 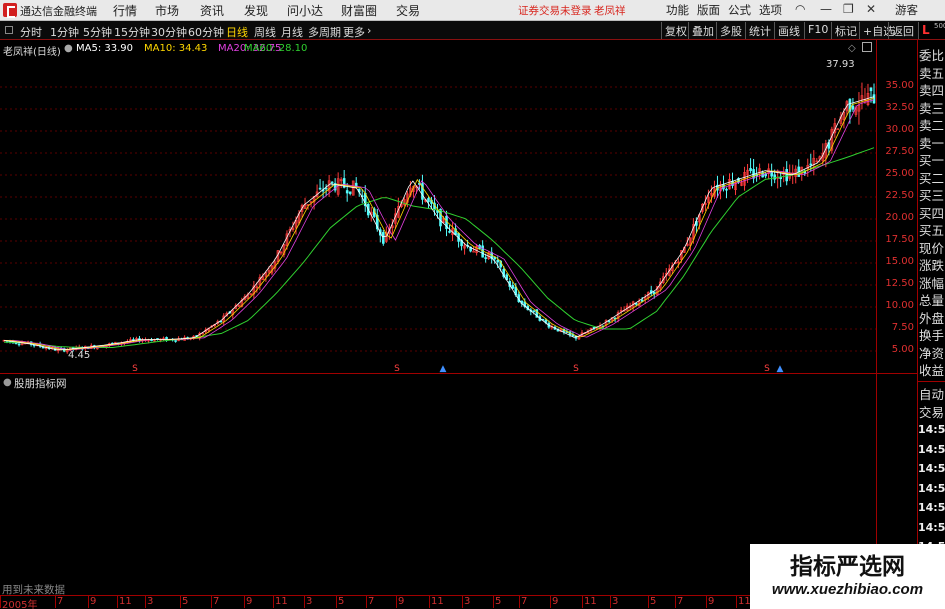 I want to click on sidebar-item-5: 卖一, so click(x=931, y=141).